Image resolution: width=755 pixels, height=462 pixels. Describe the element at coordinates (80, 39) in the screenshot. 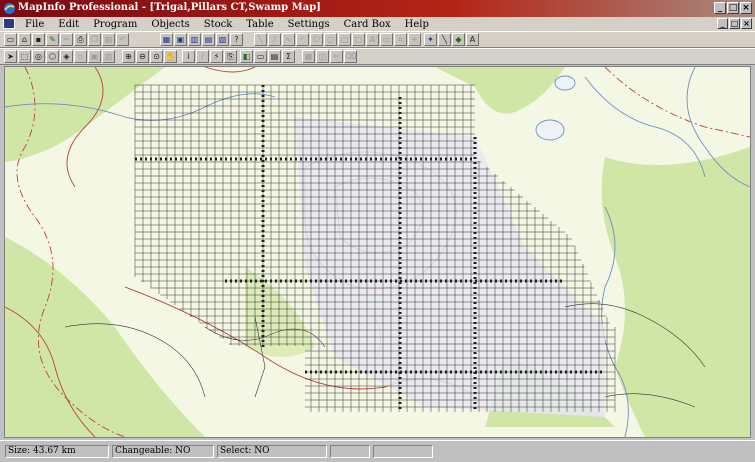

I see `print-icon: ⎙` at that location.